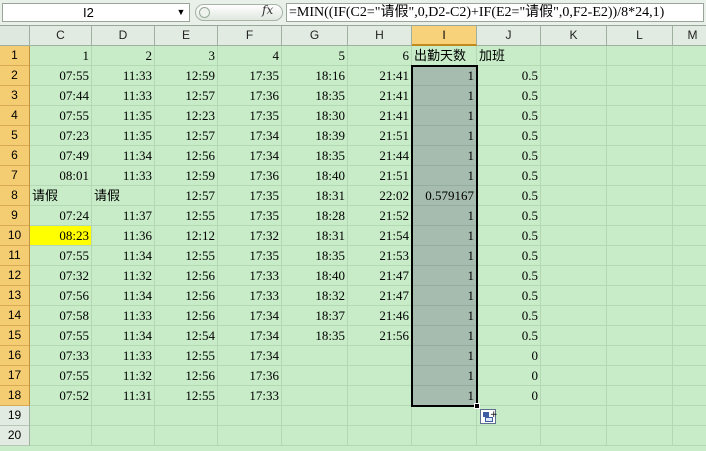 The height and width of the screenshot is (451, 706). What do you see at coordinates (315, 96) in the screenshot?
I see `cell-g3: 18:35` at bounding box center [315, 96].